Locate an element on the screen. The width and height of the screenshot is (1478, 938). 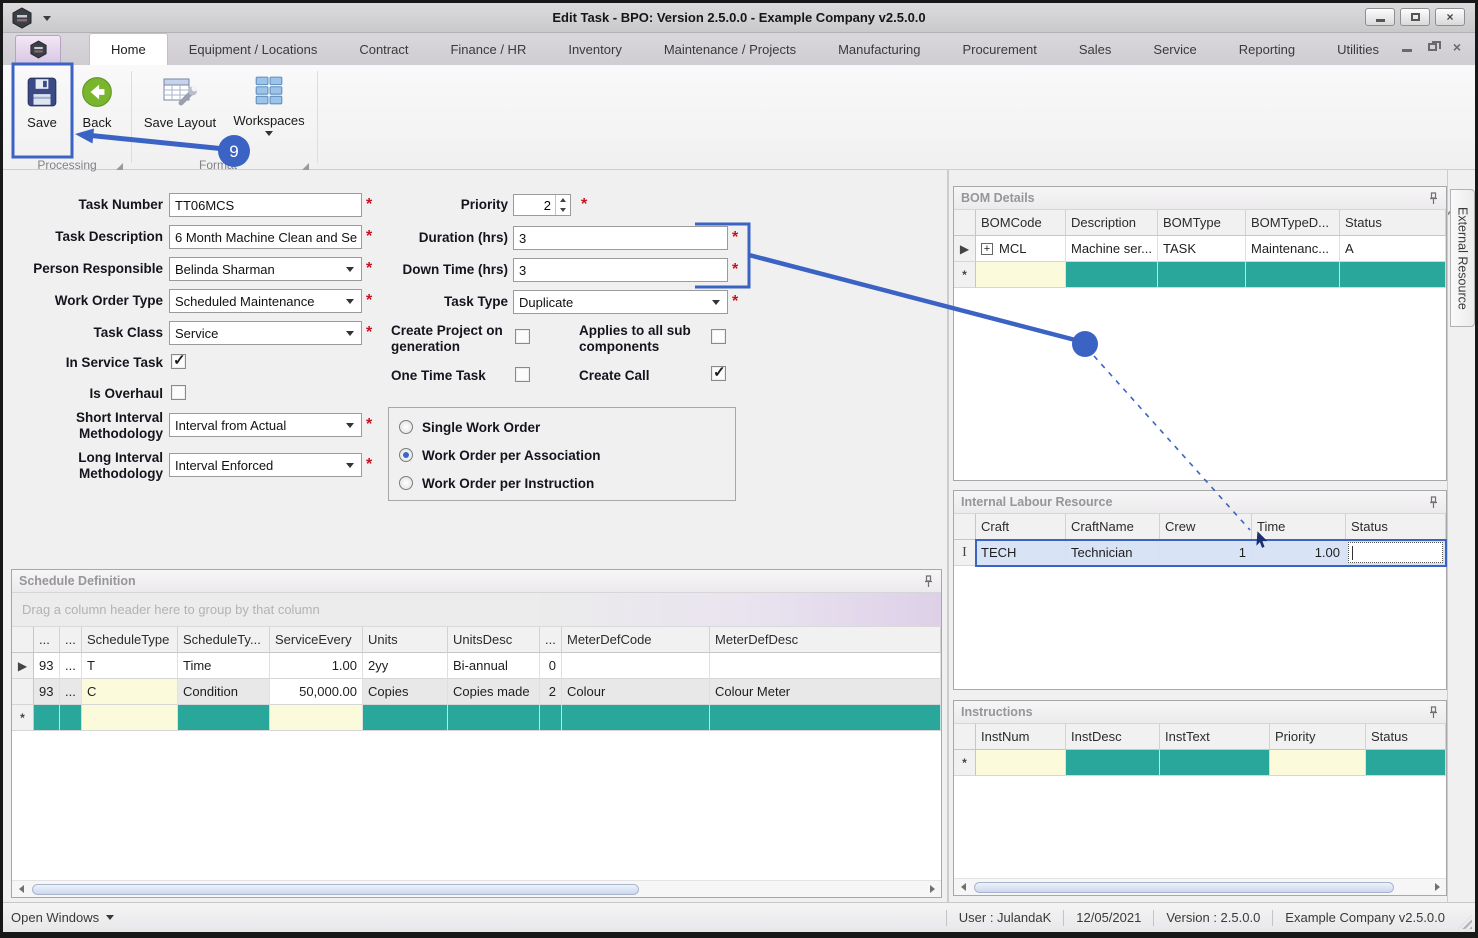
column-header-description: Description is located at coordinates (1112, 223).